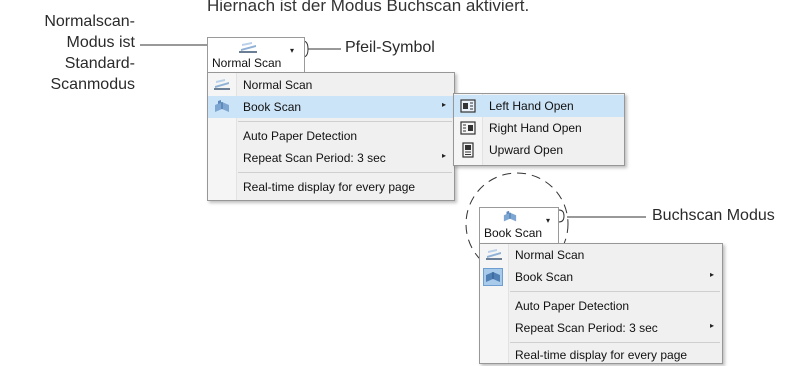  Describe the element at coordinates (535, 128) in the screenshot. I see `submenu-item-label: Right Hand Open` at that location.